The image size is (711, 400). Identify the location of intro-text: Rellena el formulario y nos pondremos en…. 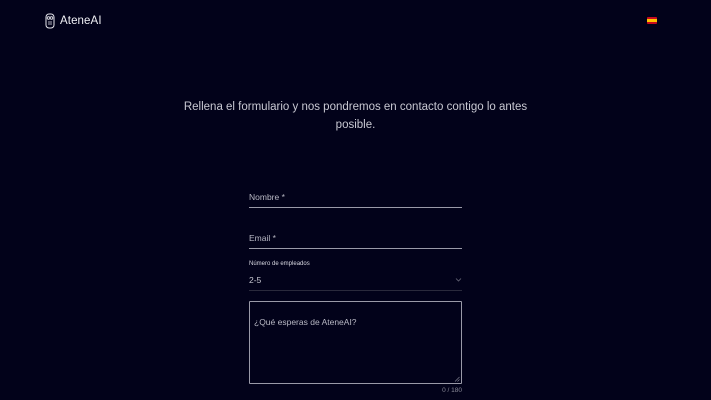
(355, 116).